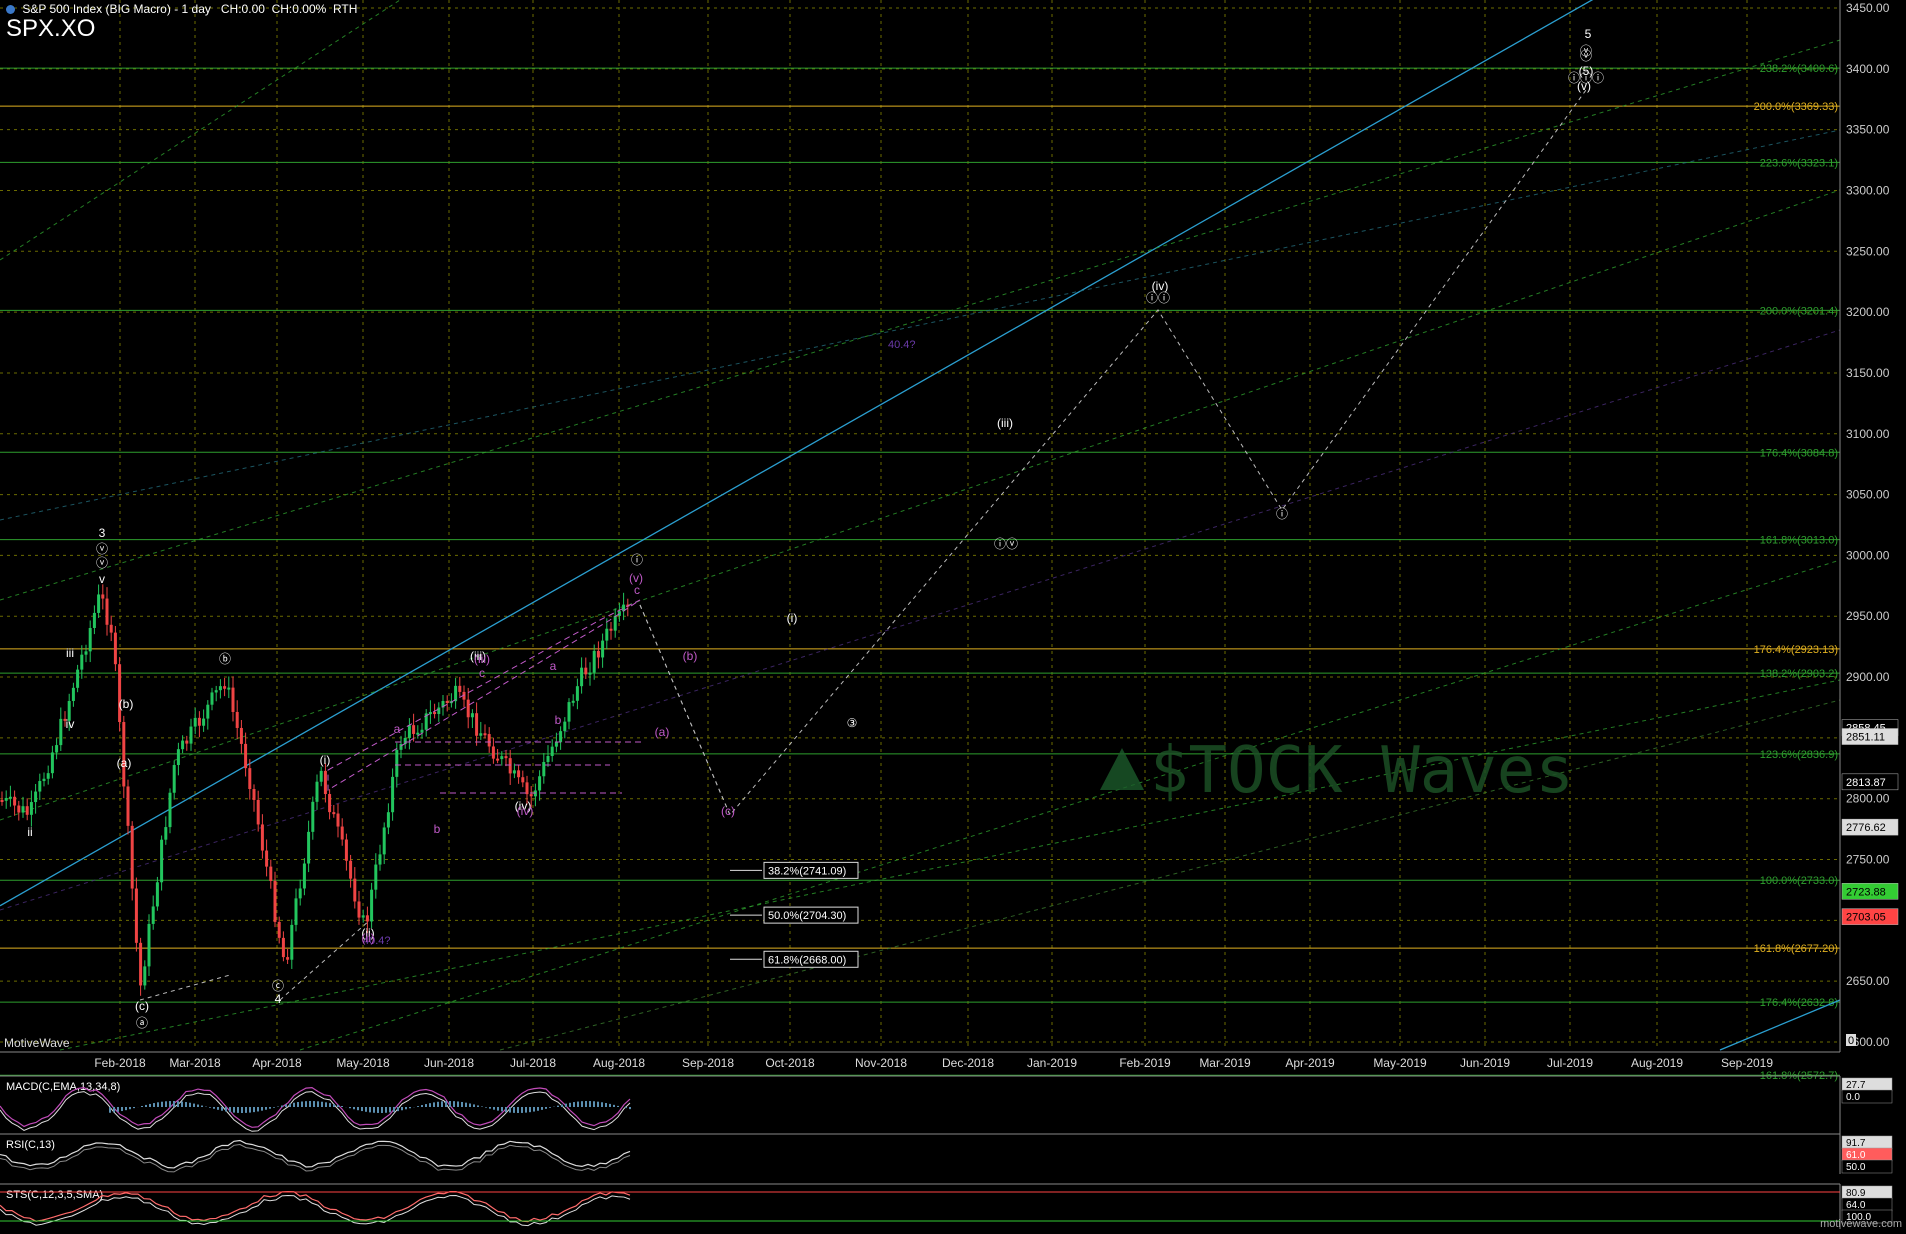  I want to click on y-tick-label: 2650.00, so click(1868, 981).